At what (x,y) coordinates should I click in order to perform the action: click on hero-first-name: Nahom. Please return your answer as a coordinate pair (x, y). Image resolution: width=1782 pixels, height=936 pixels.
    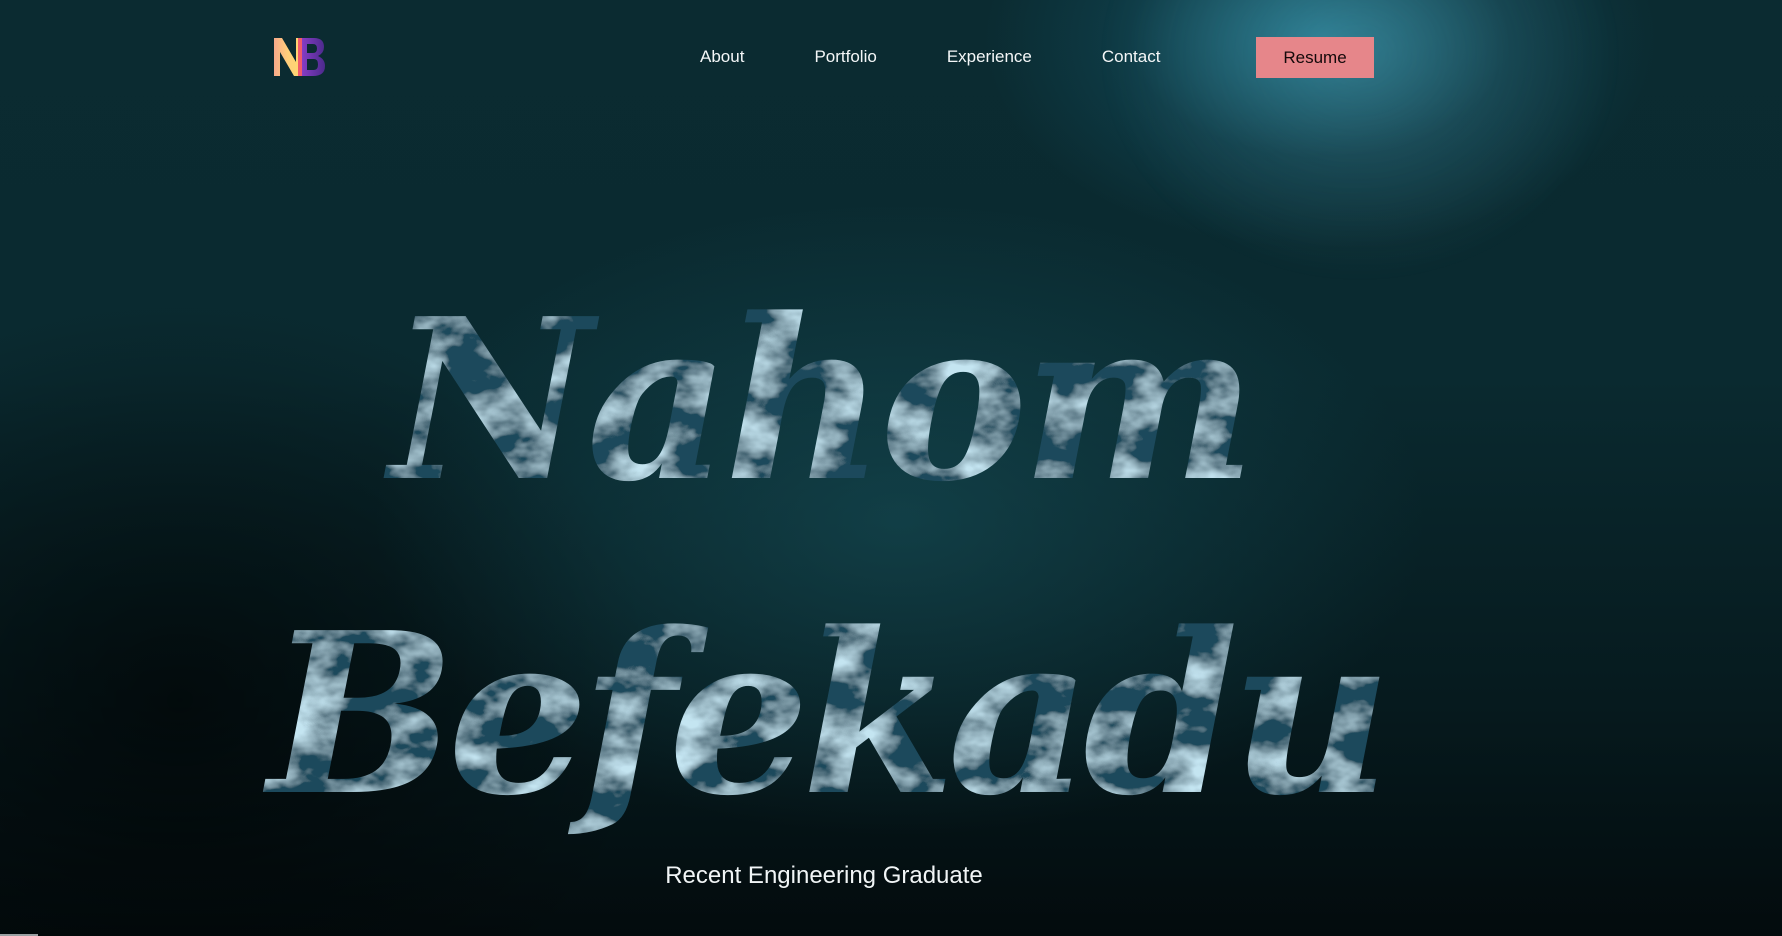
    Looking at the image, I should click on (816, 401).